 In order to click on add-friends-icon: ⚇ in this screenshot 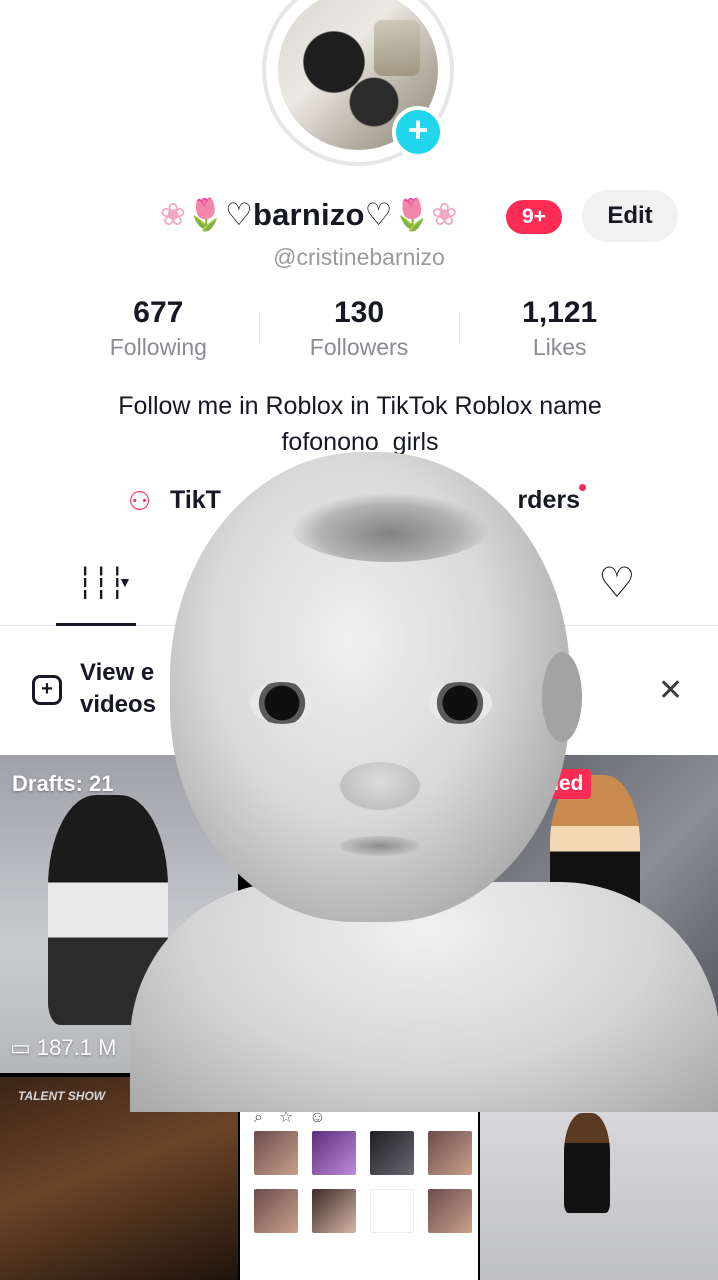, I will do `click(139, 501)`.